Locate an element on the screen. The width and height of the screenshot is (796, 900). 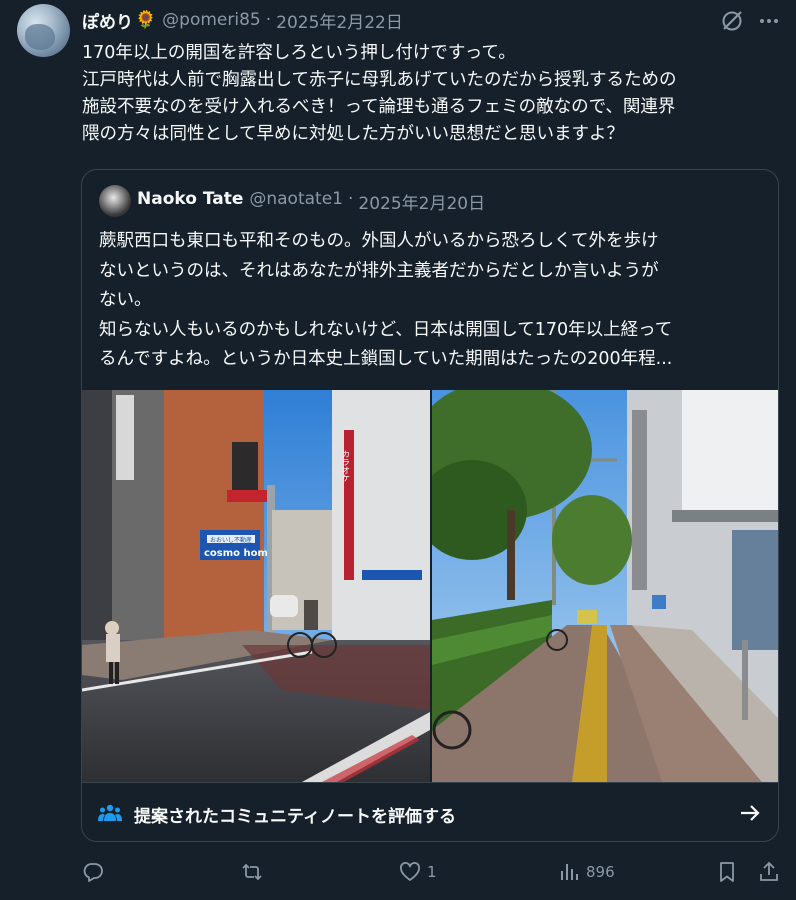
tweet-actions: 1 896 is located at coordinates (398, 875).